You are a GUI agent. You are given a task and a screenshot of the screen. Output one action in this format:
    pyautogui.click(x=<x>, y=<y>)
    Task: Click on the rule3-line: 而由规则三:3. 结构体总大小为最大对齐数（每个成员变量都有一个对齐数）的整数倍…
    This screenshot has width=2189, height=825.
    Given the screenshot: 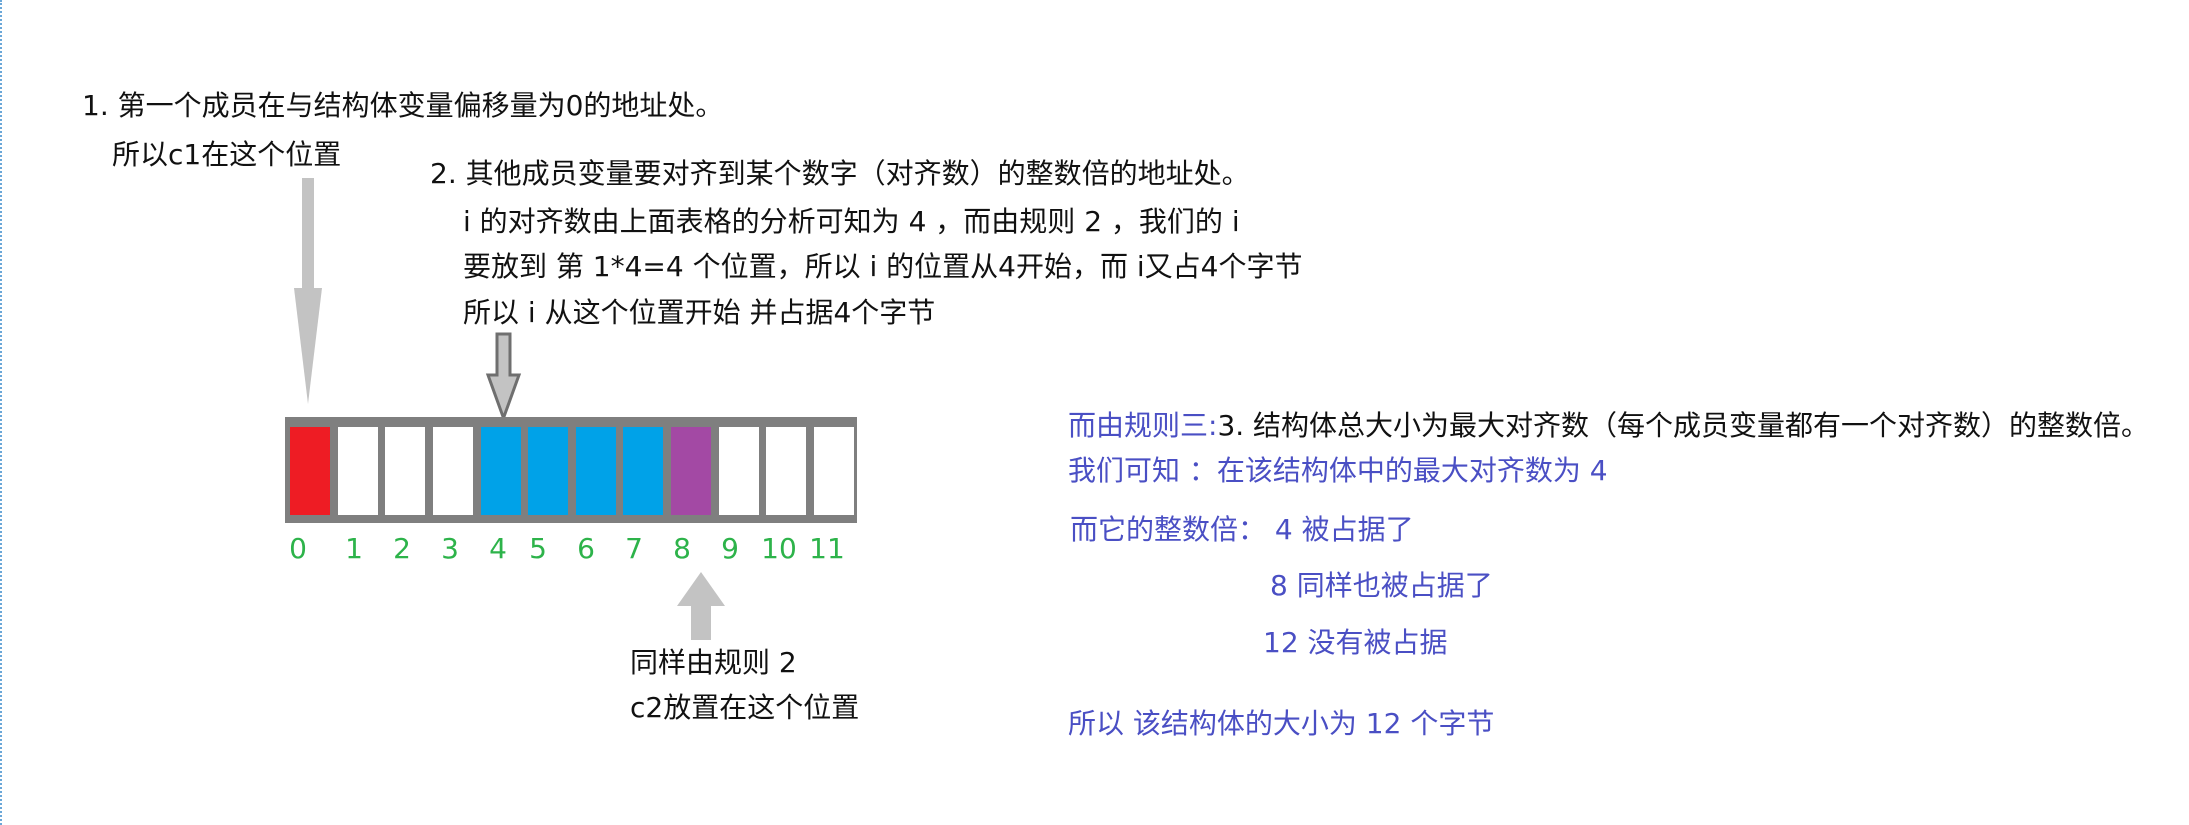 What is the action you would take?
    pyautogui.click(x=1608, y=426)
    